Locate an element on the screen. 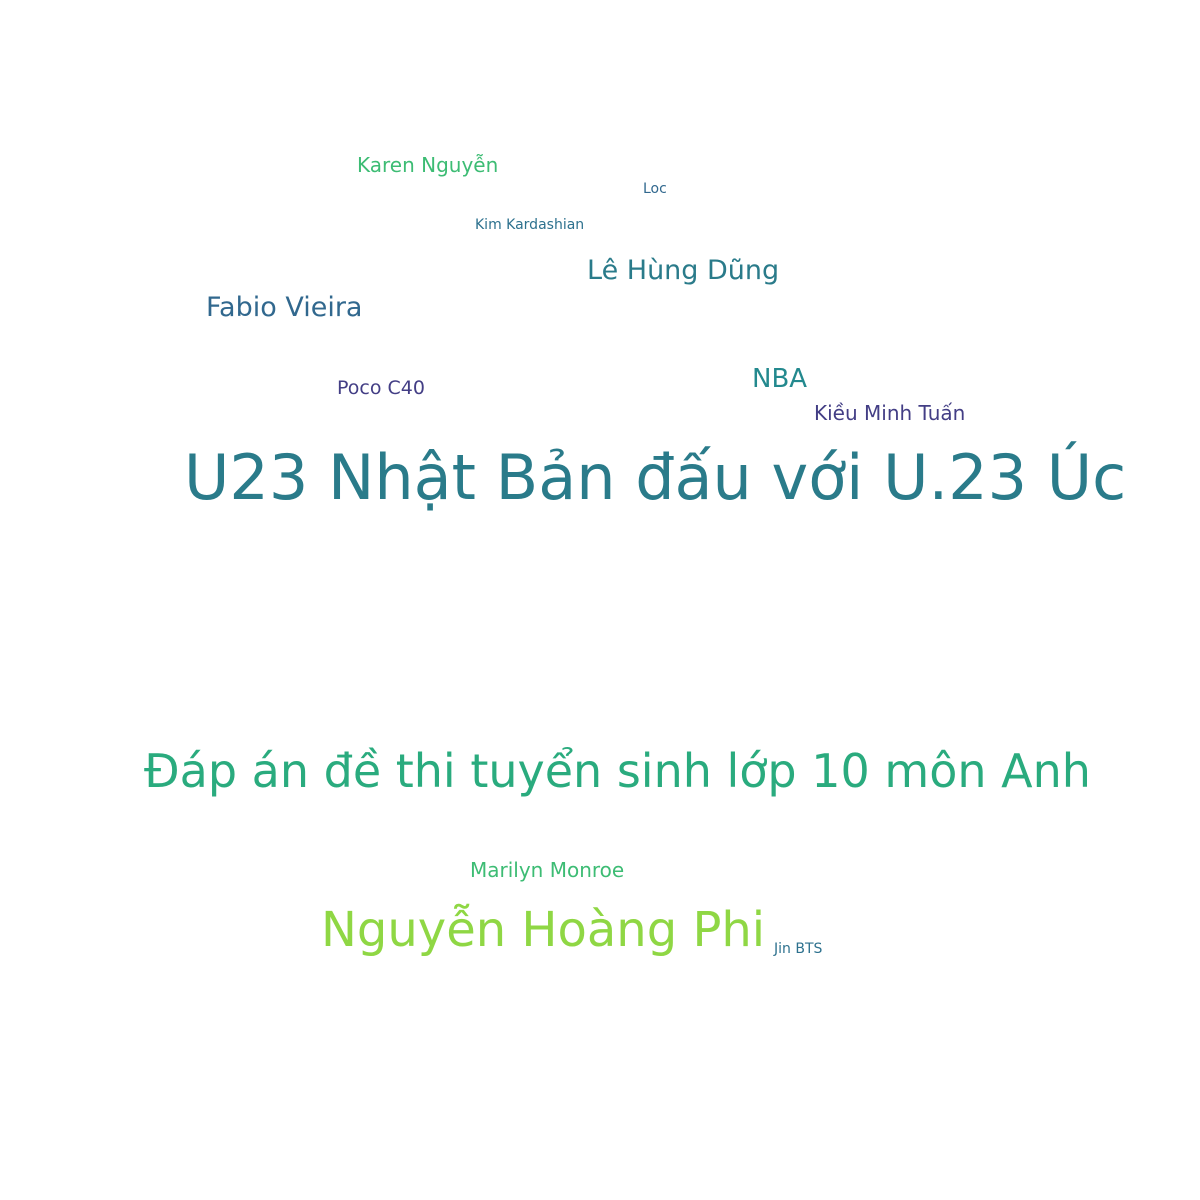 The width and height of the screenshot is (1200, 1200). word-loc: Loc is located at coordinates (655, 189).